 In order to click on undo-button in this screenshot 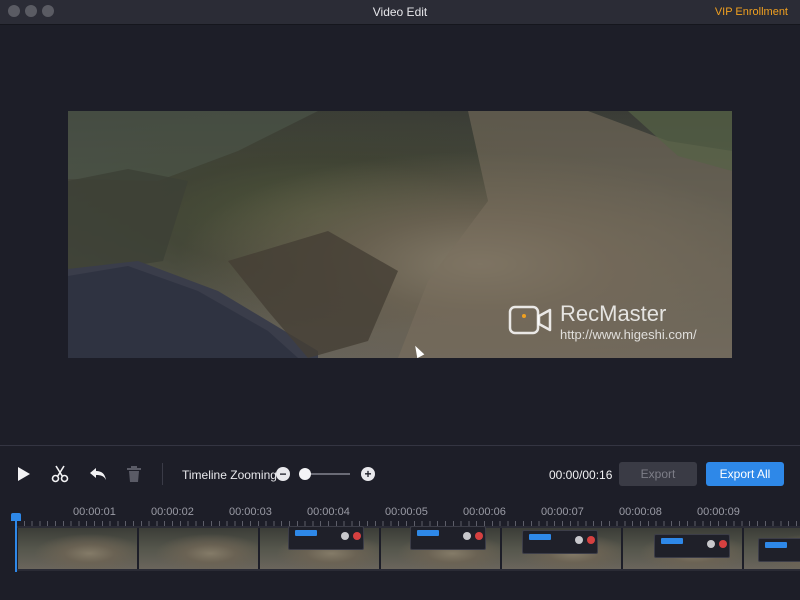, I will do `click(98, 474)`.